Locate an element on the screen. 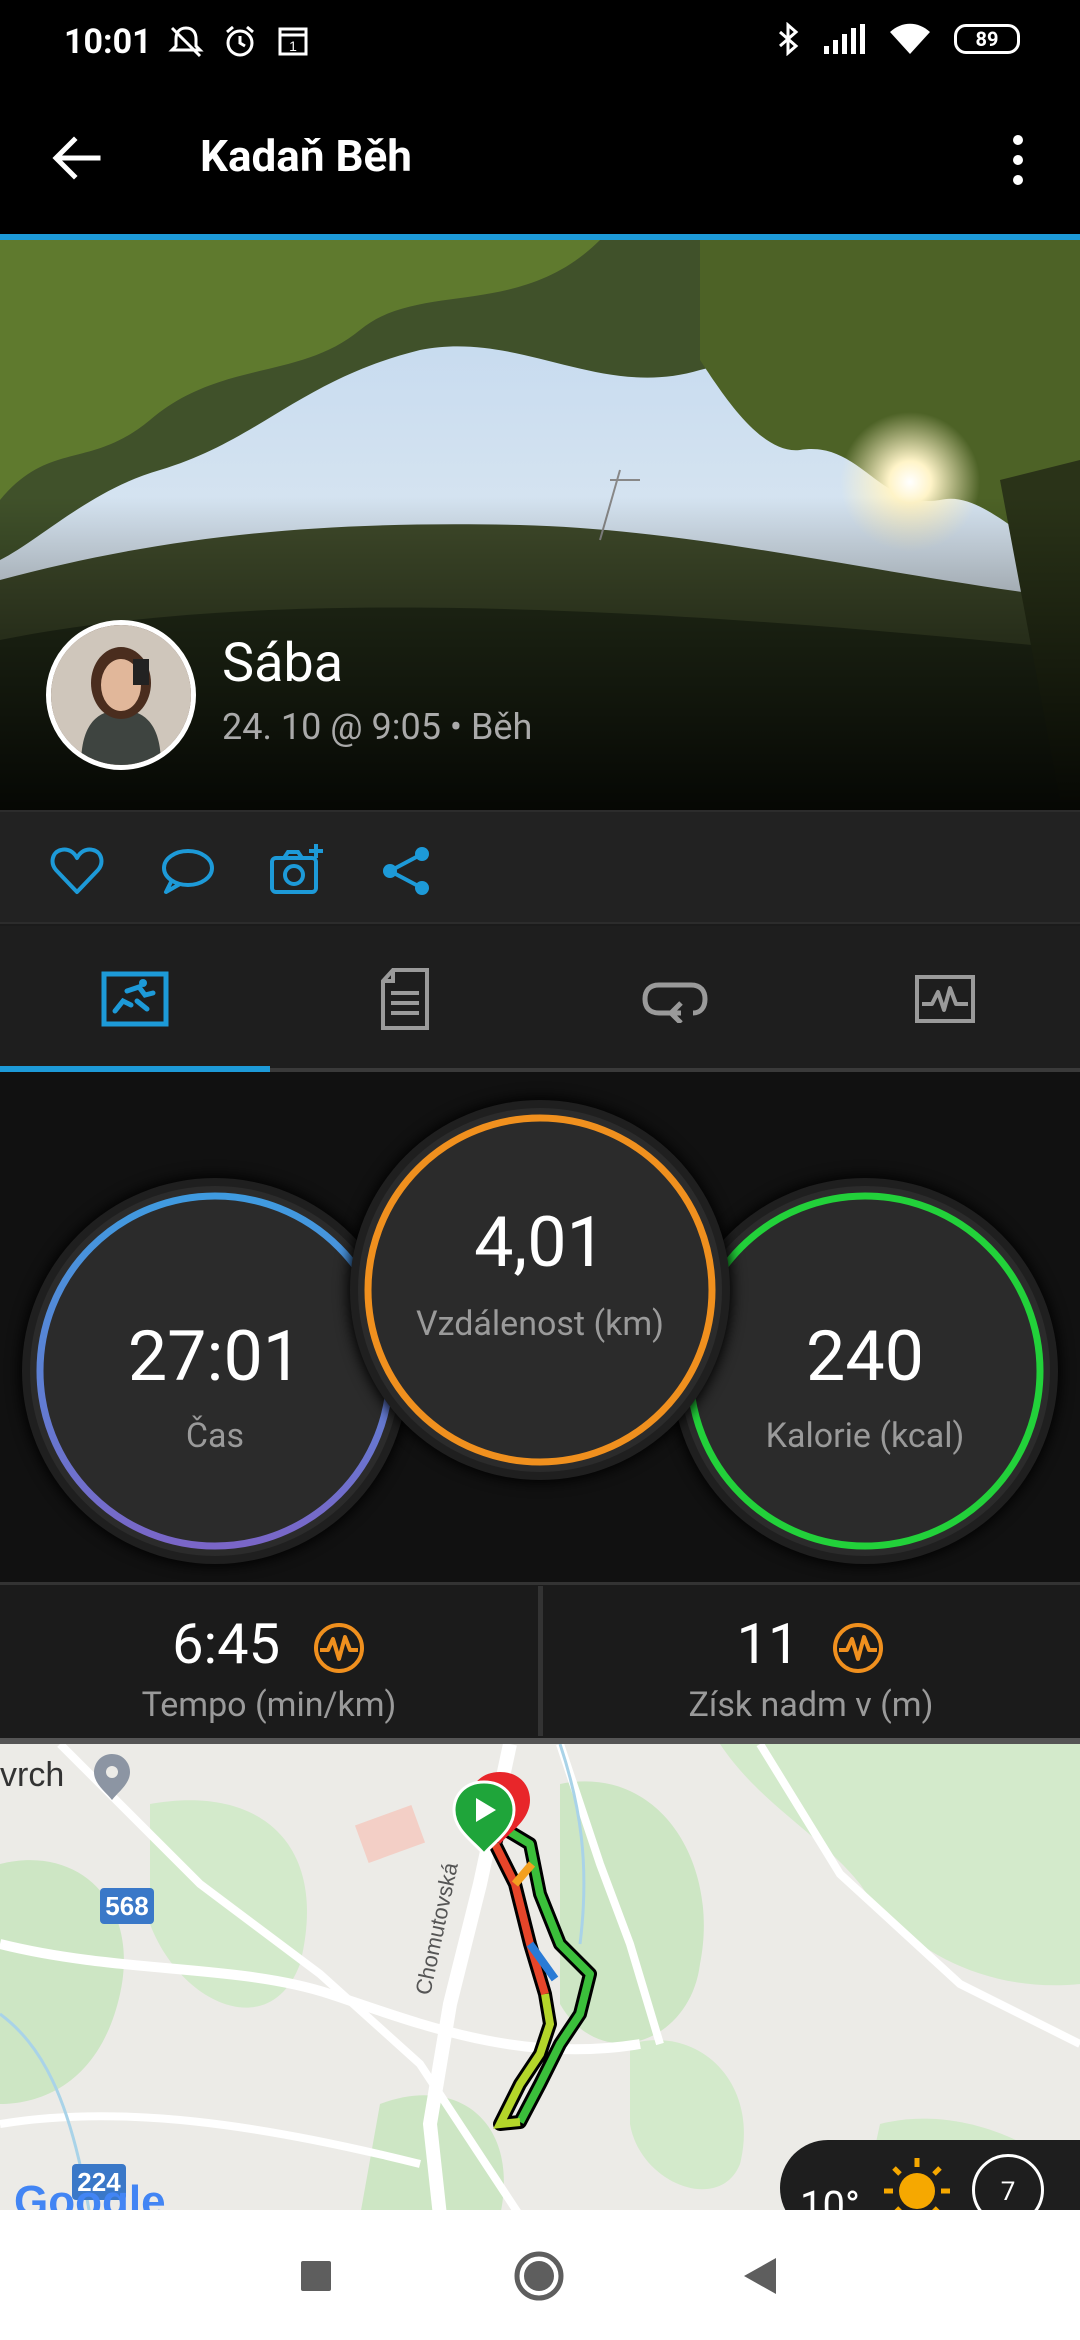 Image resolution: width=1080 pixels, height=2340 pixels. action-row is located at coordinates (540, 867).